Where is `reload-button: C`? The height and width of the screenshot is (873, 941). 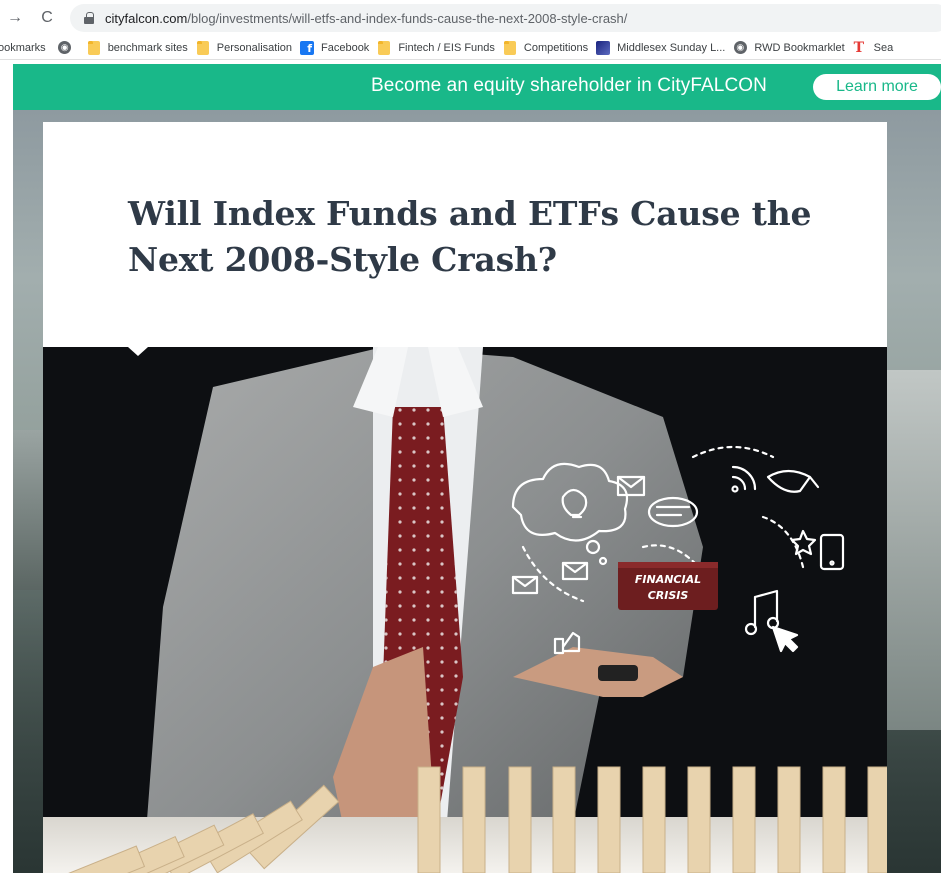
reload-button: C is located at coordinates (47, 18).